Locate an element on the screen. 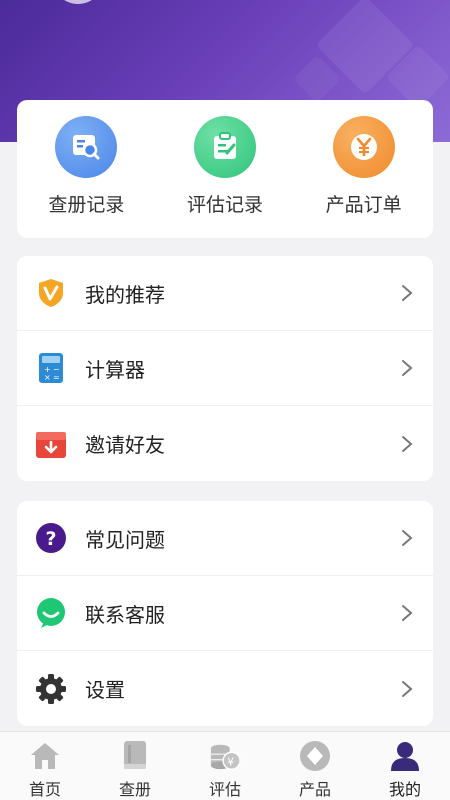  menu-item-calculator: + − × = 计算器 is located at coordinates (225, 368).